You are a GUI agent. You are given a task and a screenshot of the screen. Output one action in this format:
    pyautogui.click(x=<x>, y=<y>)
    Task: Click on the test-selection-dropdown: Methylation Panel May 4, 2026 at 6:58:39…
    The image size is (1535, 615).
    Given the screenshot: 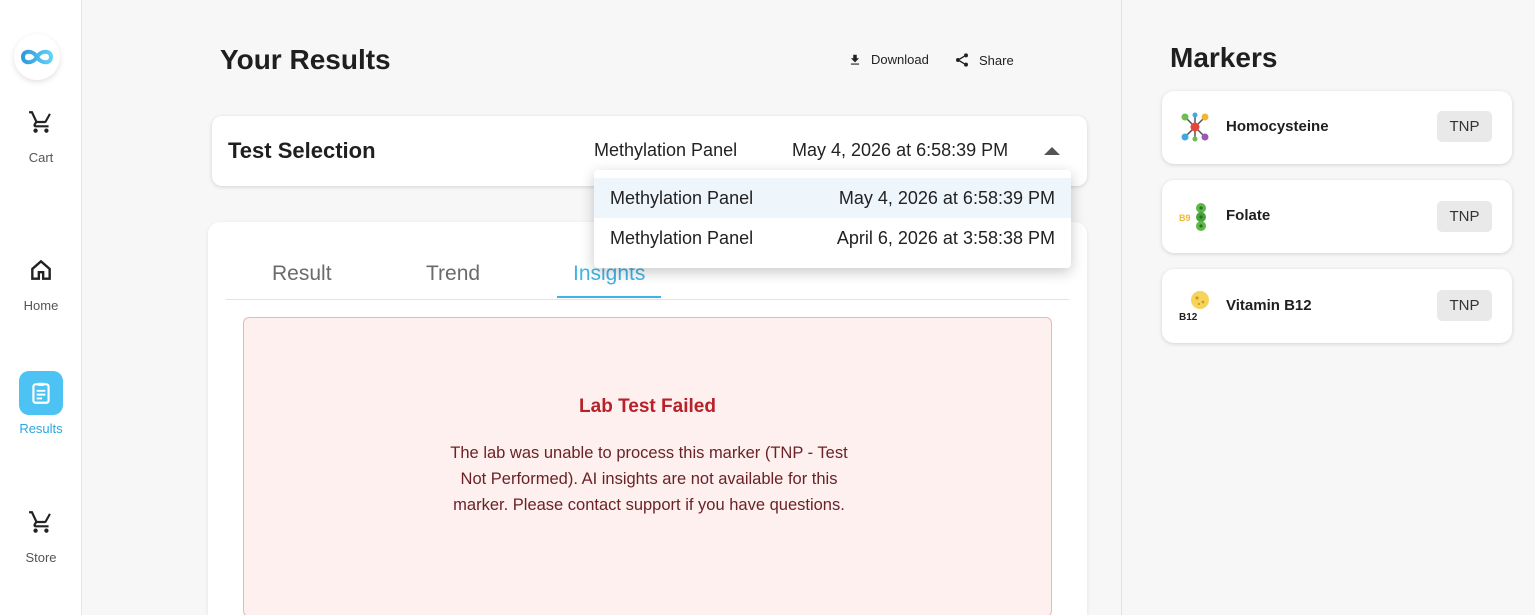 What is the action you would take?
    pyautogui.click(x=832, y=219)
    